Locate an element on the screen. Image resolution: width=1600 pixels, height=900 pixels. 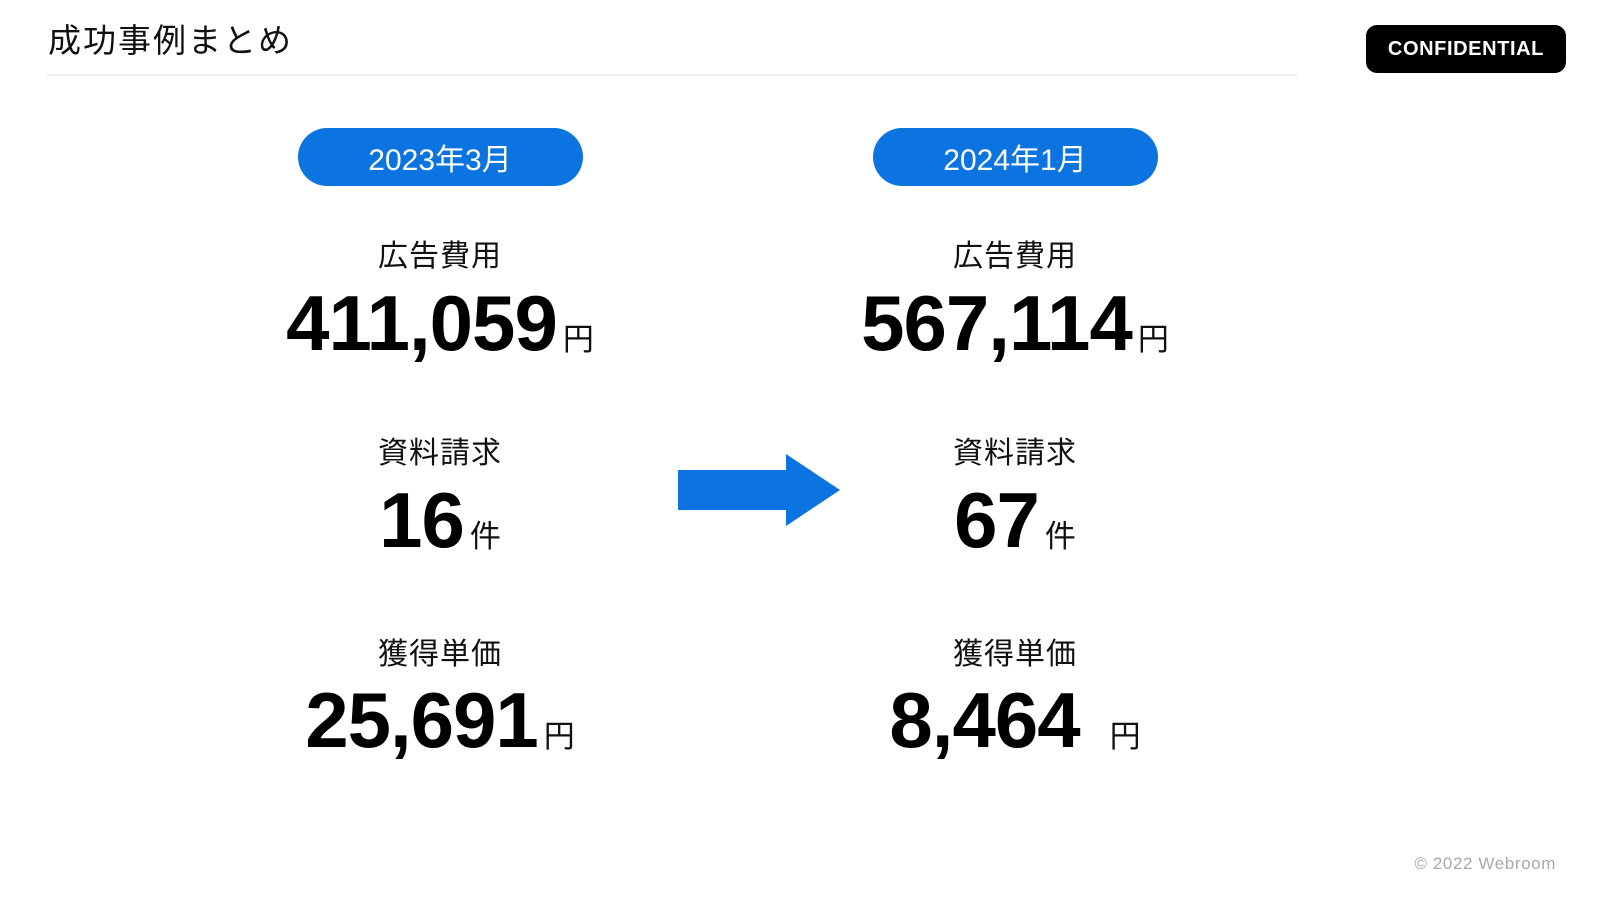
before-metric-inquiries: 資料請求 16 件 is located at coordinates (440, 499).